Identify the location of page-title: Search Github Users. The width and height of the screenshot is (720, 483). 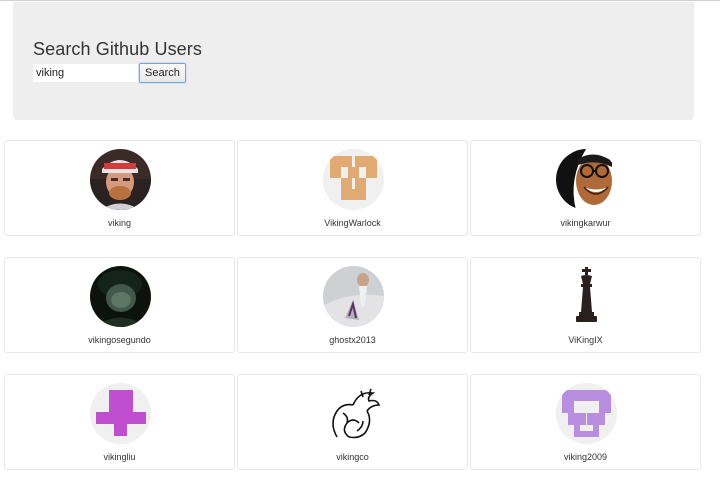
(117, 49).